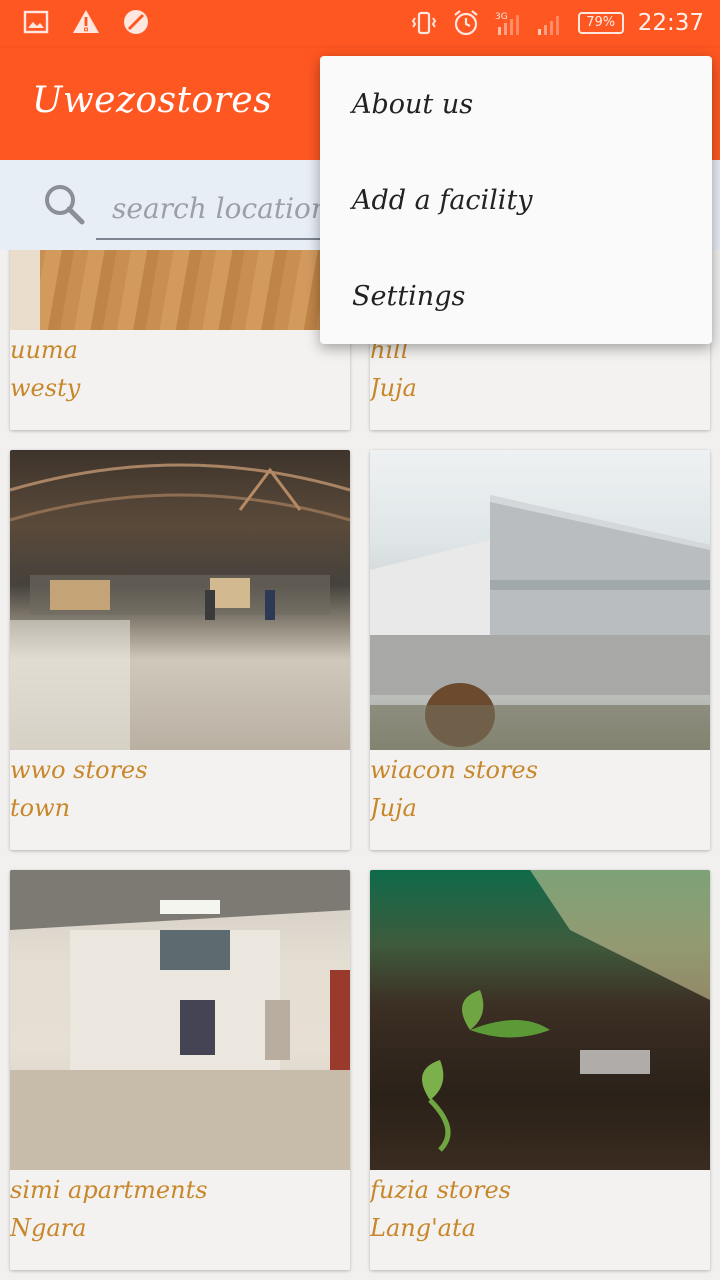 This screenshot has height=1280, width=720. I want to click on warning-icon, so click(86, 21).